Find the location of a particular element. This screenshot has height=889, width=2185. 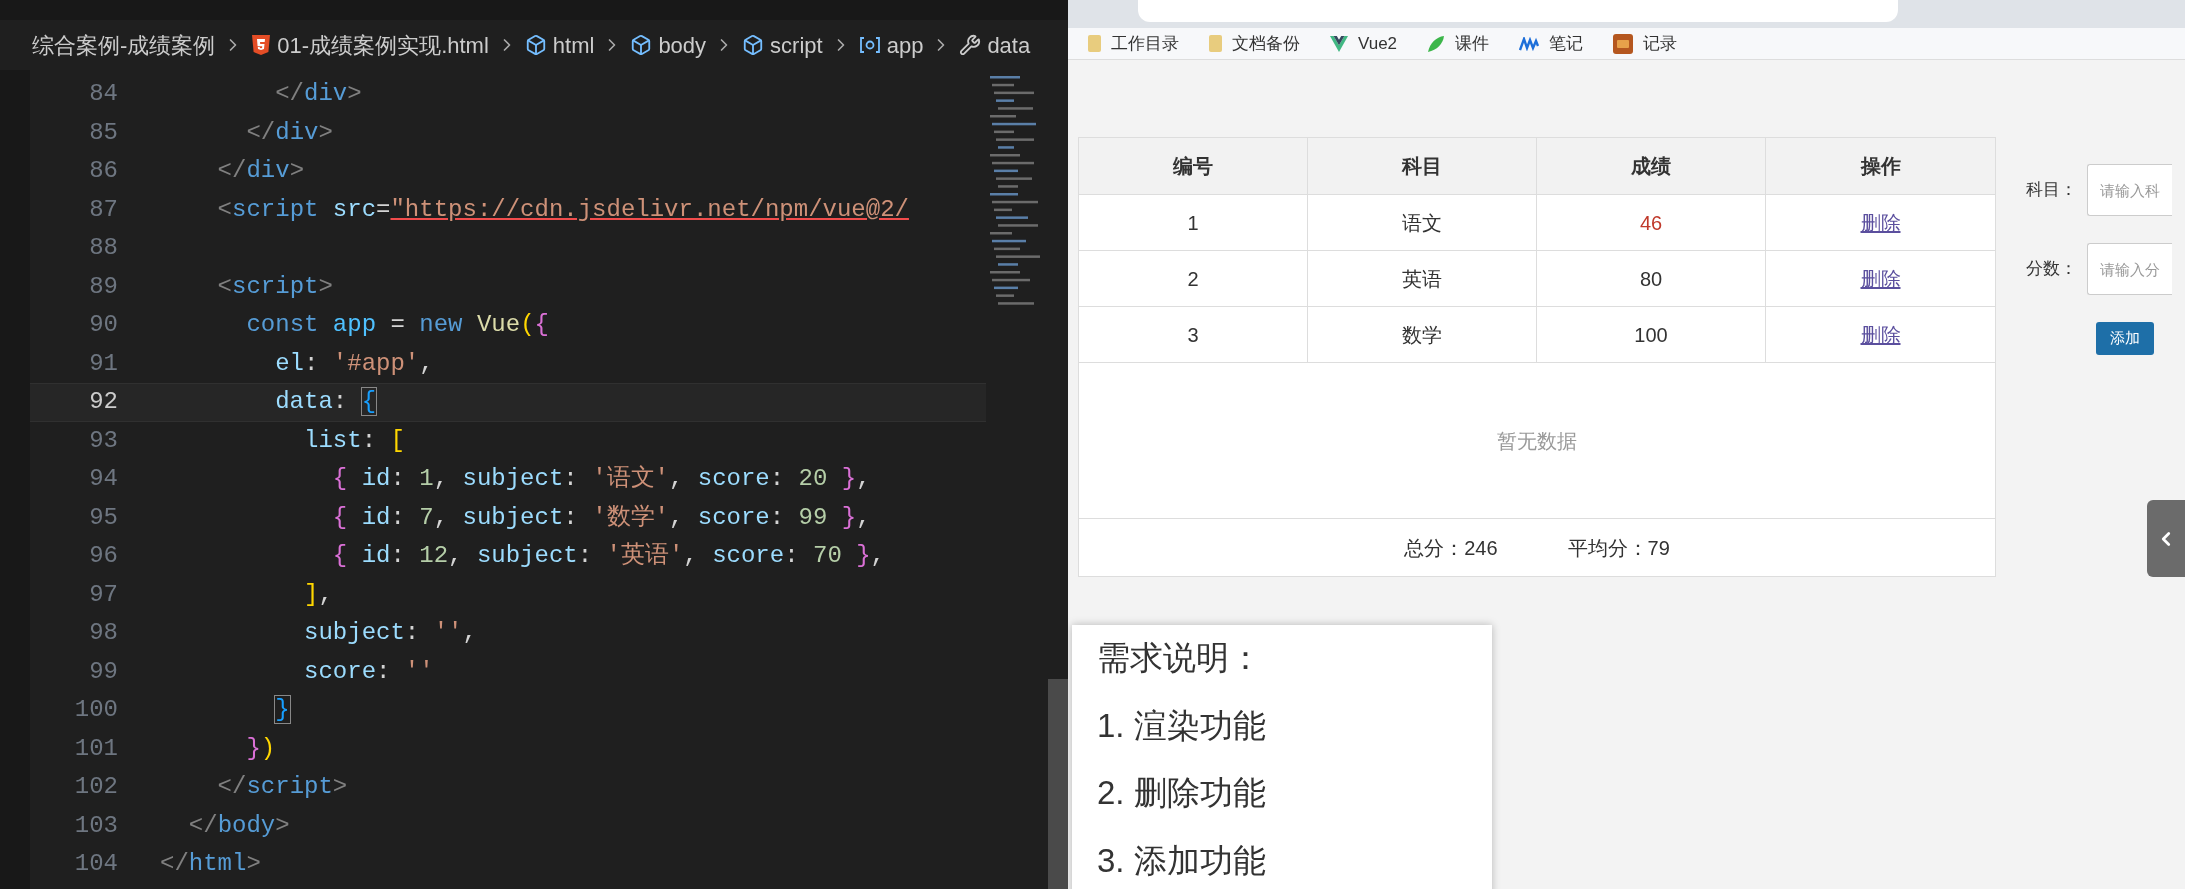

line-number: 91 is located at coordinates (103, 363).